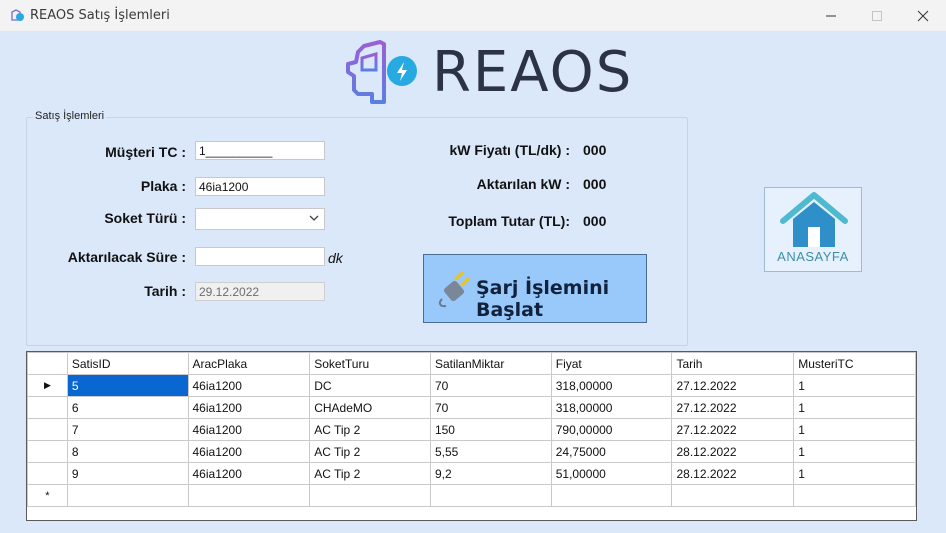 The height and width of the screenshot is (533, 946). Describe the element at coordinates (813, 256) in the screenshot. I see `home-label: ANASAYFA` at that location.